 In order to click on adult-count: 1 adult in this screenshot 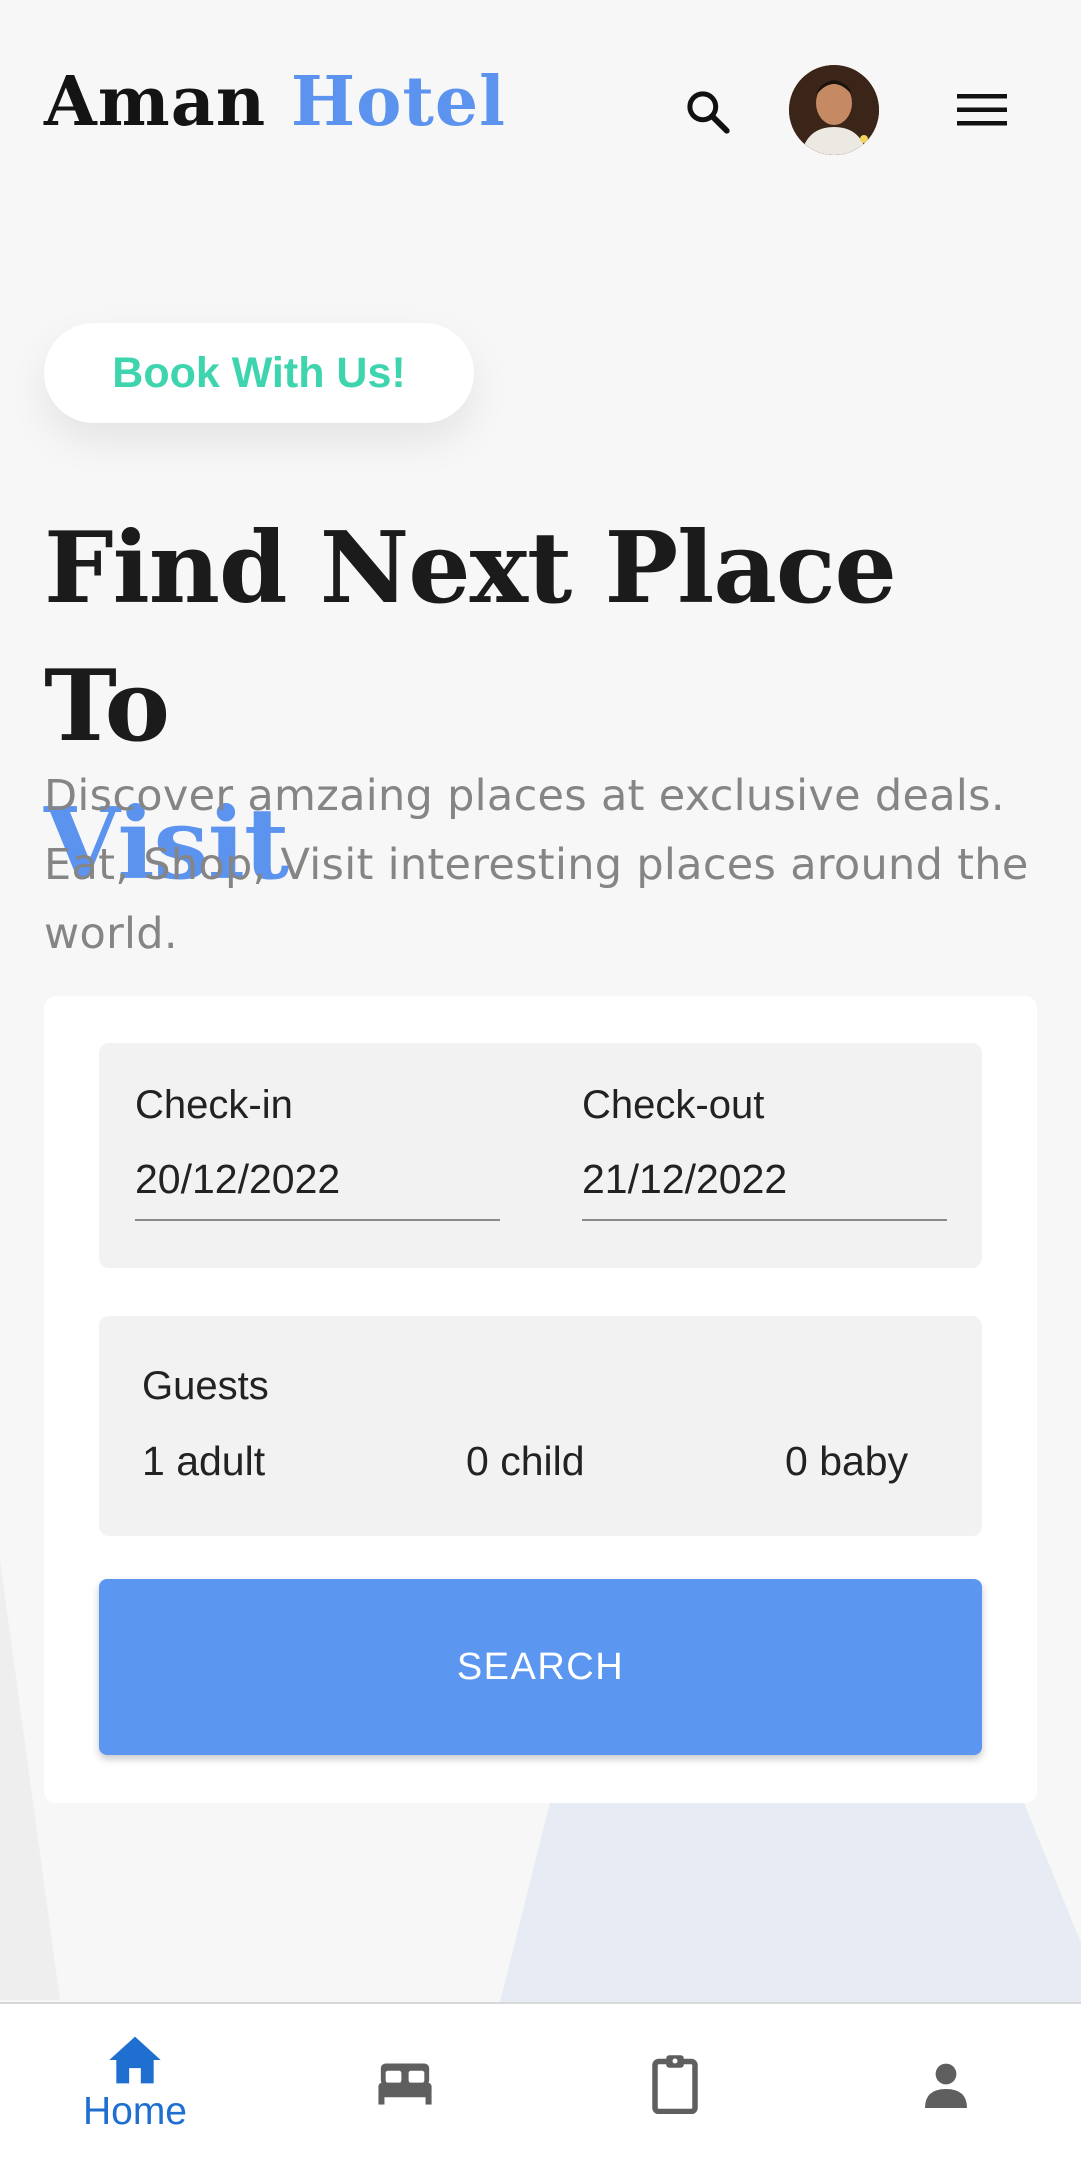, I will do `click(203, 1461)`.